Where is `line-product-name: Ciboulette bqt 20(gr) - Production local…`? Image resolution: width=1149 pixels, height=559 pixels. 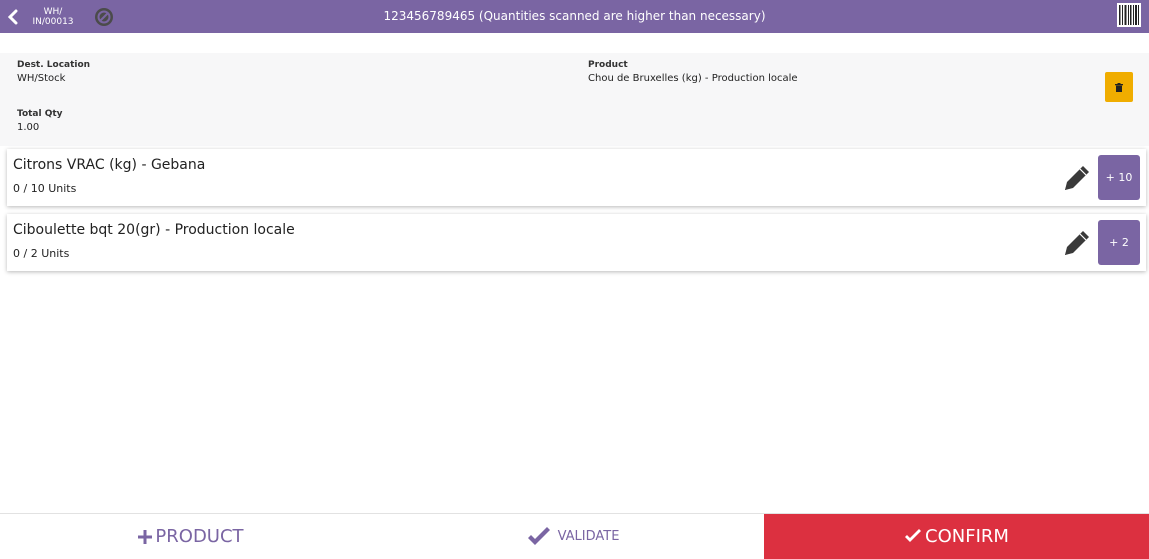 line-product-name: Ciboulette bqt 20(gr) - Production local… is located at coordinates (154, 230).